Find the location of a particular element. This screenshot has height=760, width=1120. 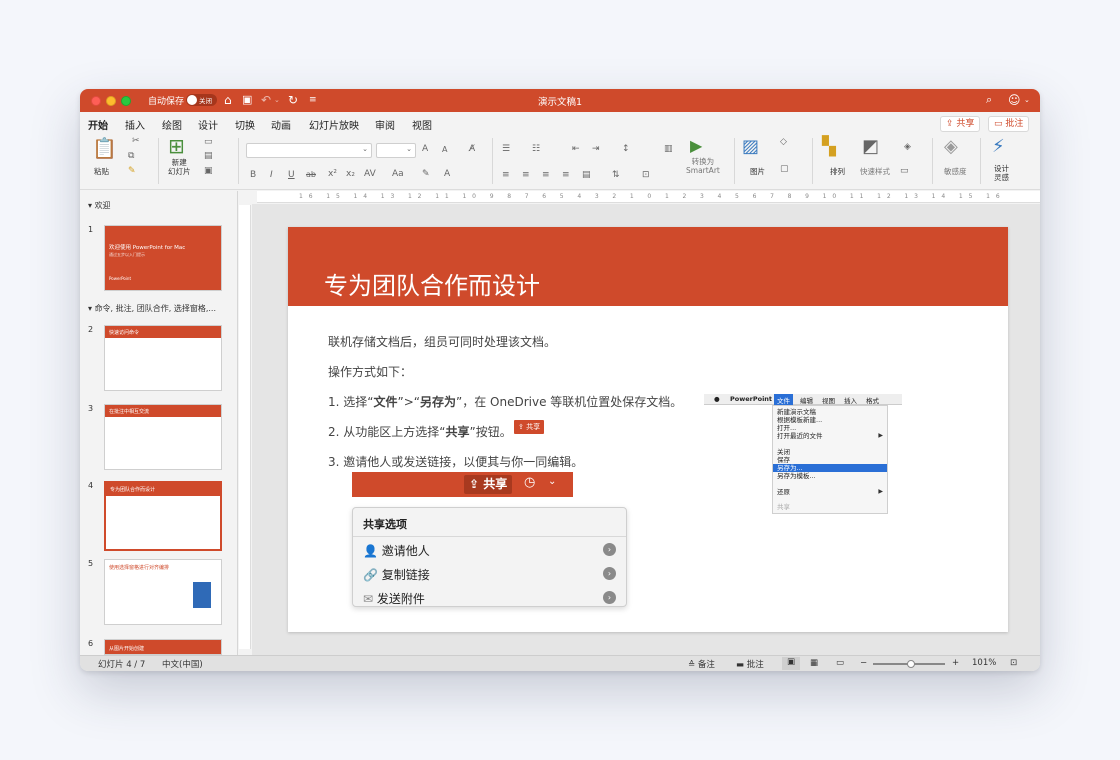

underline-button: U is located at coordinates (291, 175).